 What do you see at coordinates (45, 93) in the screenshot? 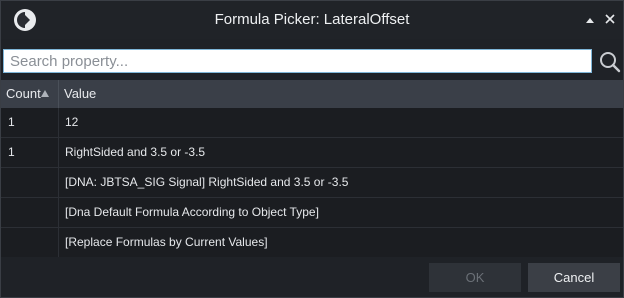
I see `sort-ascending-icon` at bounding box center [45, 93].